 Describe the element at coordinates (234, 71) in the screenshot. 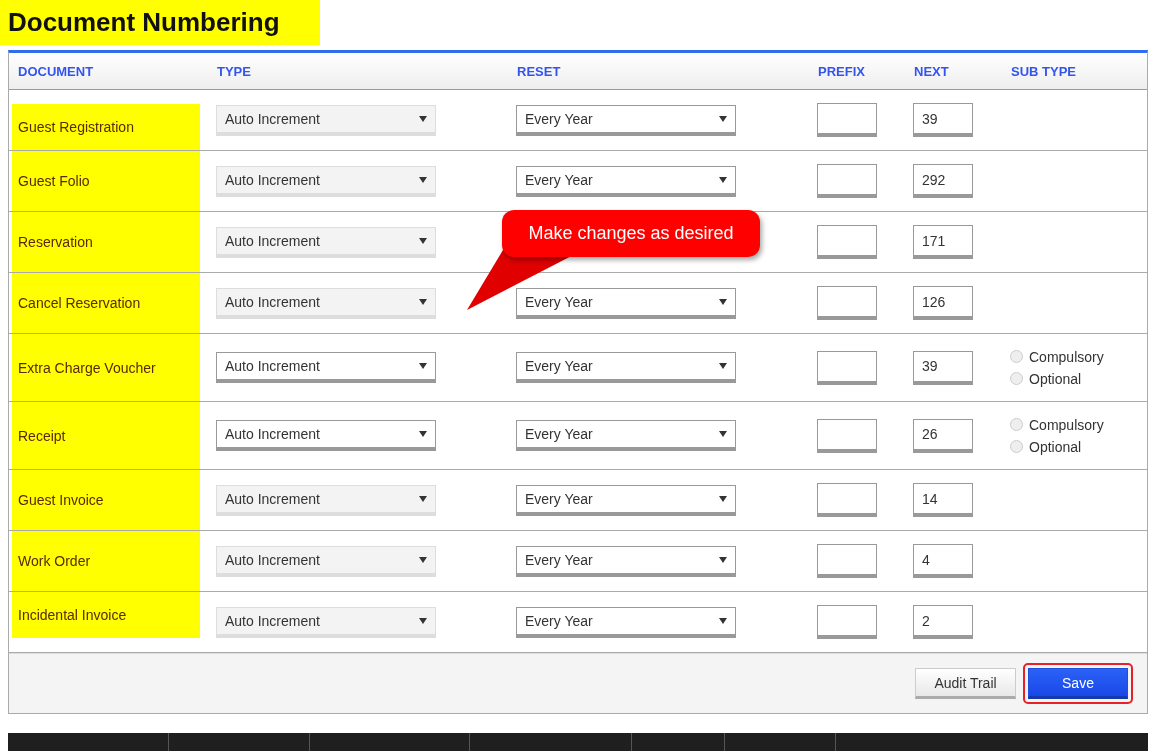

I see `column-header: TYPE` at that location.